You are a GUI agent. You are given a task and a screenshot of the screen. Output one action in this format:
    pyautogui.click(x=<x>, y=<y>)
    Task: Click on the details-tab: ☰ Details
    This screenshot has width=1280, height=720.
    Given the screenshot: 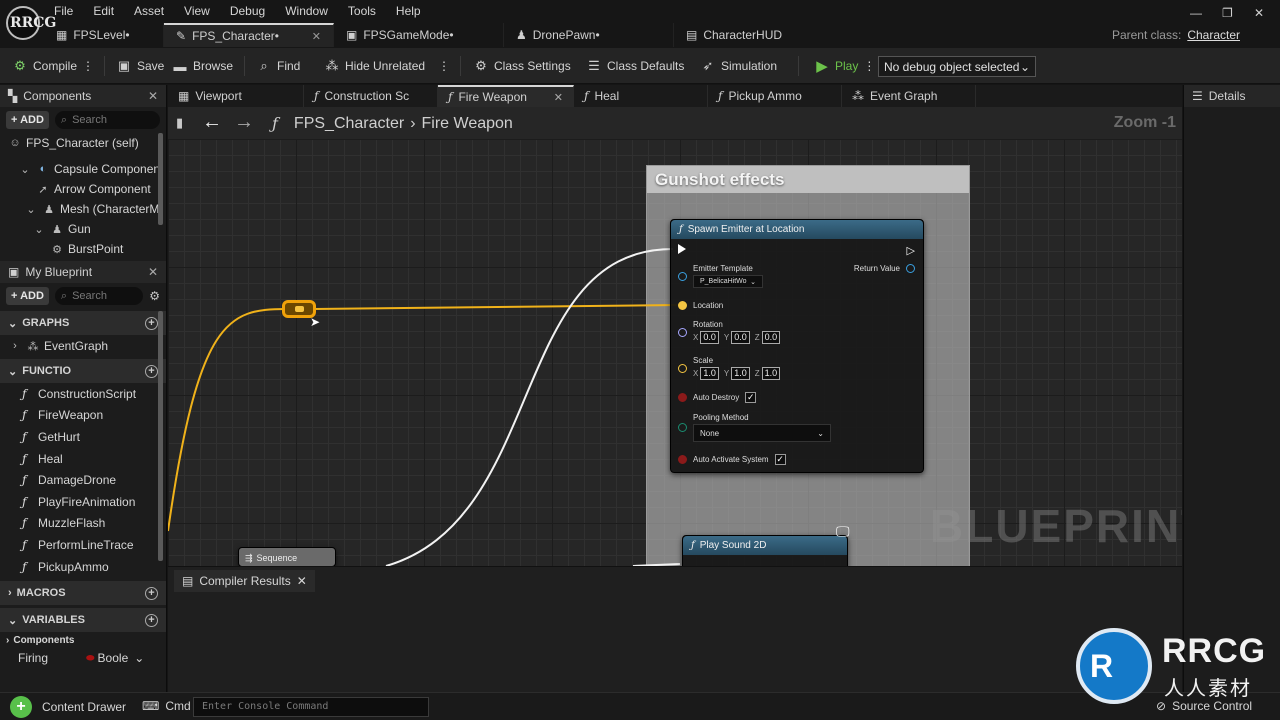 What is the action you would take?
    pyautogui.click(x=1232, y=96)
    